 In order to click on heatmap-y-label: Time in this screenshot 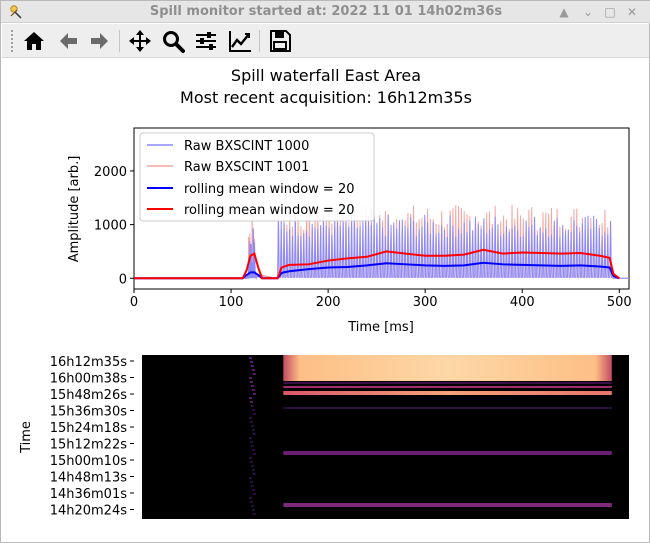, I will do `click(26, 437)`.